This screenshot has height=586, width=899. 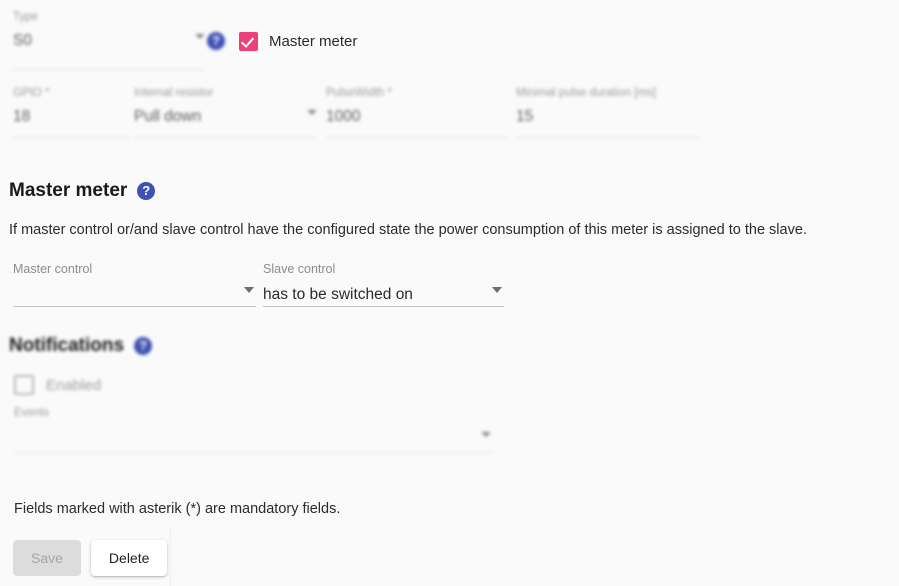 What do you see at coordinates (24, 385) in the screenshot?
I see `checkbox-unchecked-icon` at bounding box center [24, 385].